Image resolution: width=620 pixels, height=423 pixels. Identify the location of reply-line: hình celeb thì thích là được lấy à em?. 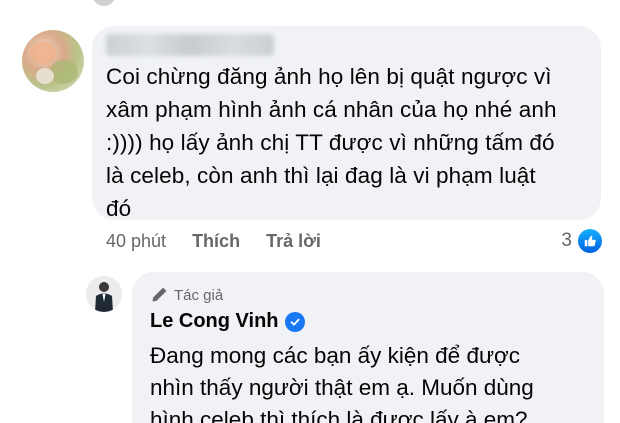
(339, 415).